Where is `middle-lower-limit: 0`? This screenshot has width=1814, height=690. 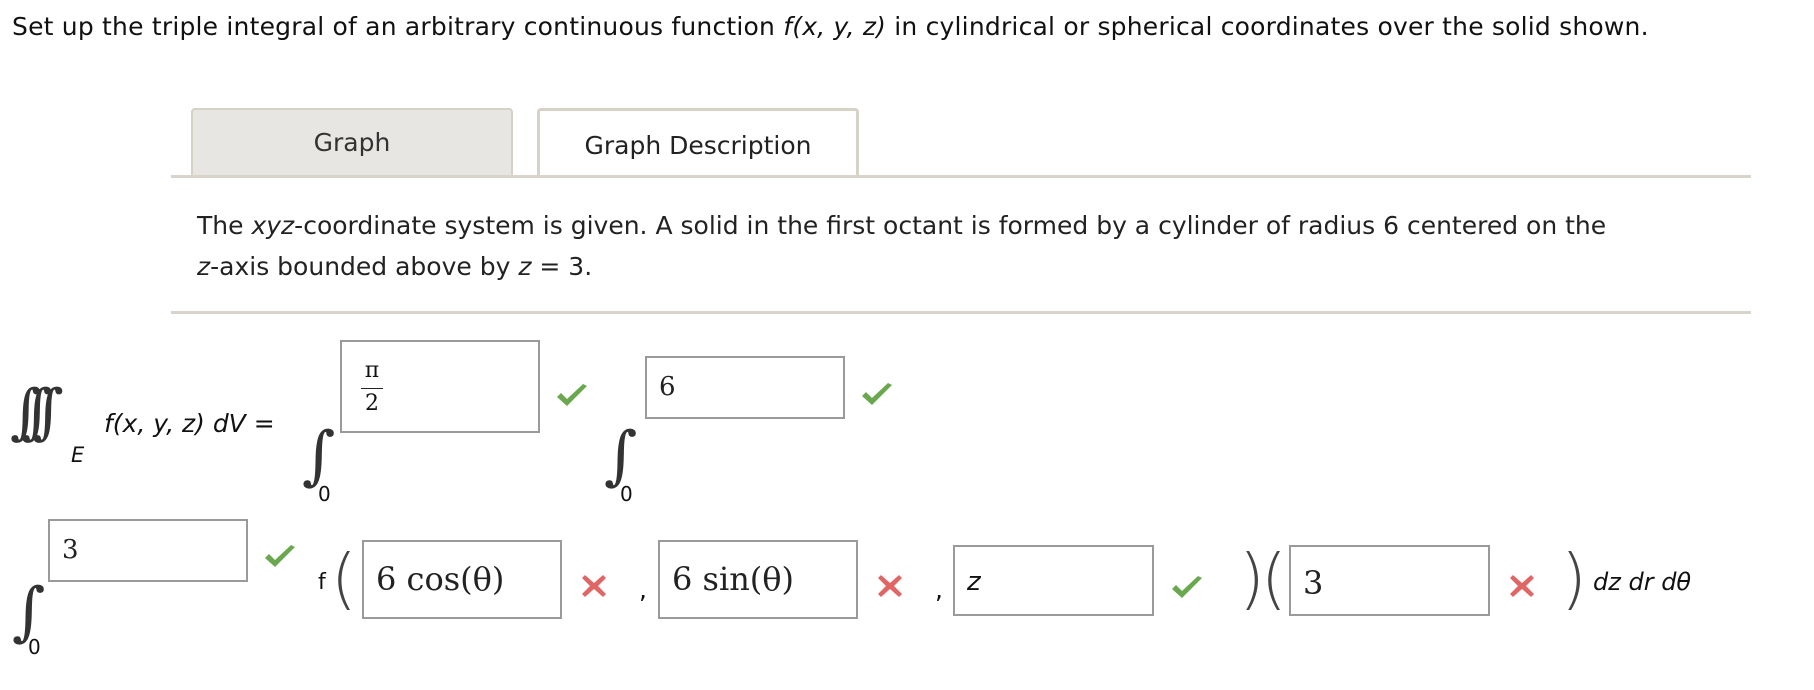 middle-lower-limit: 0 is located at coordinates (626, 494).